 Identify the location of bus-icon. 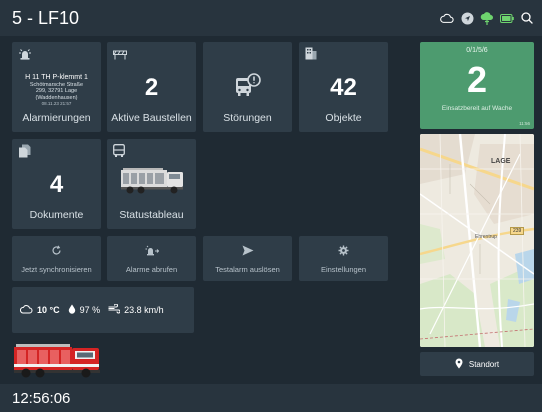
(119, 153).